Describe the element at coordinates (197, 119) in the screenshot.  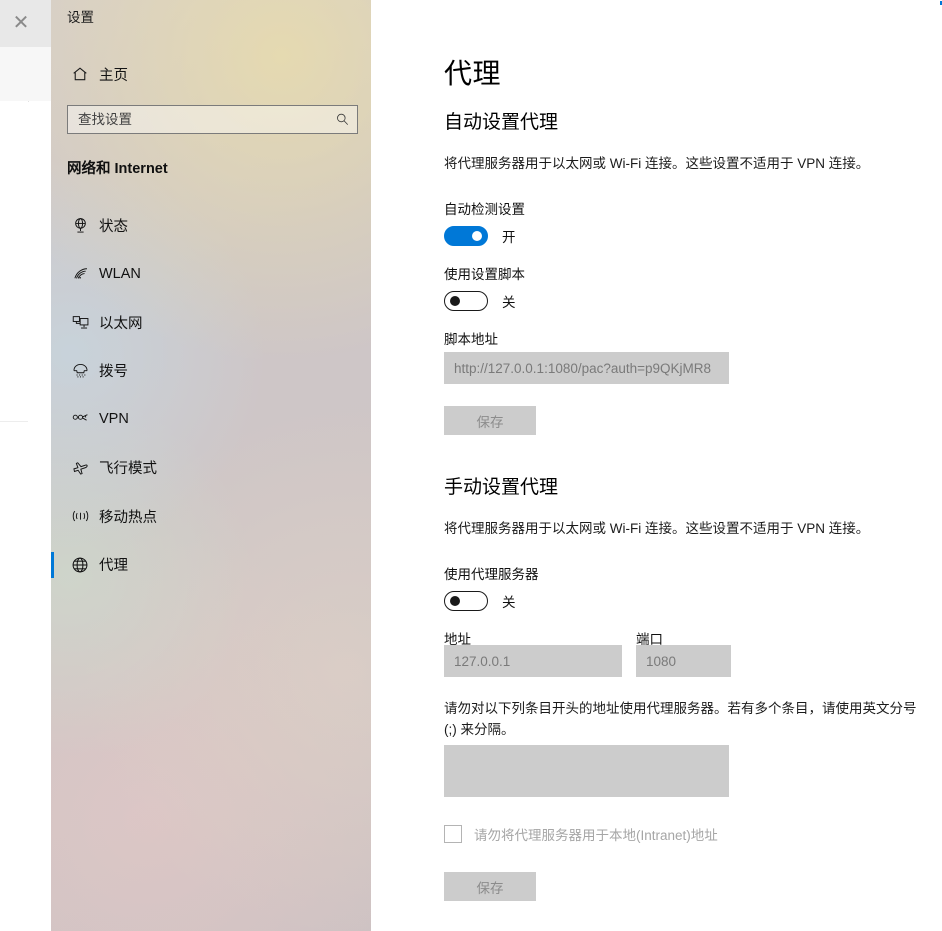
I see `search-input` at that location.